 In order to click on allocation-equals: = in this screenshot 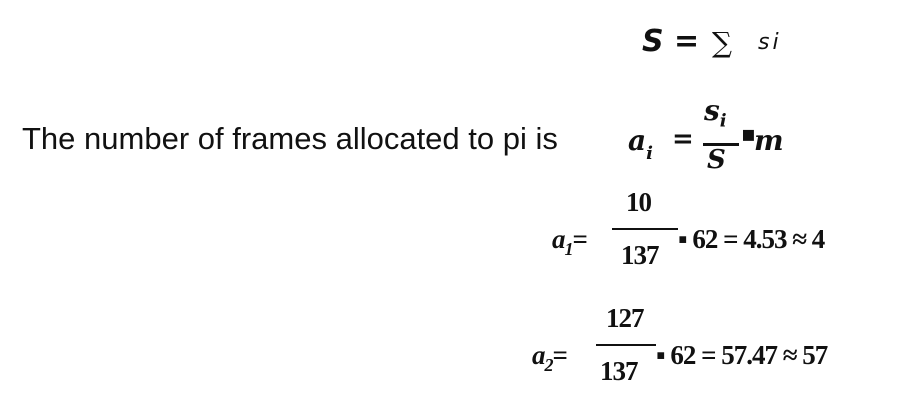, I will do `click(683, 139)`.